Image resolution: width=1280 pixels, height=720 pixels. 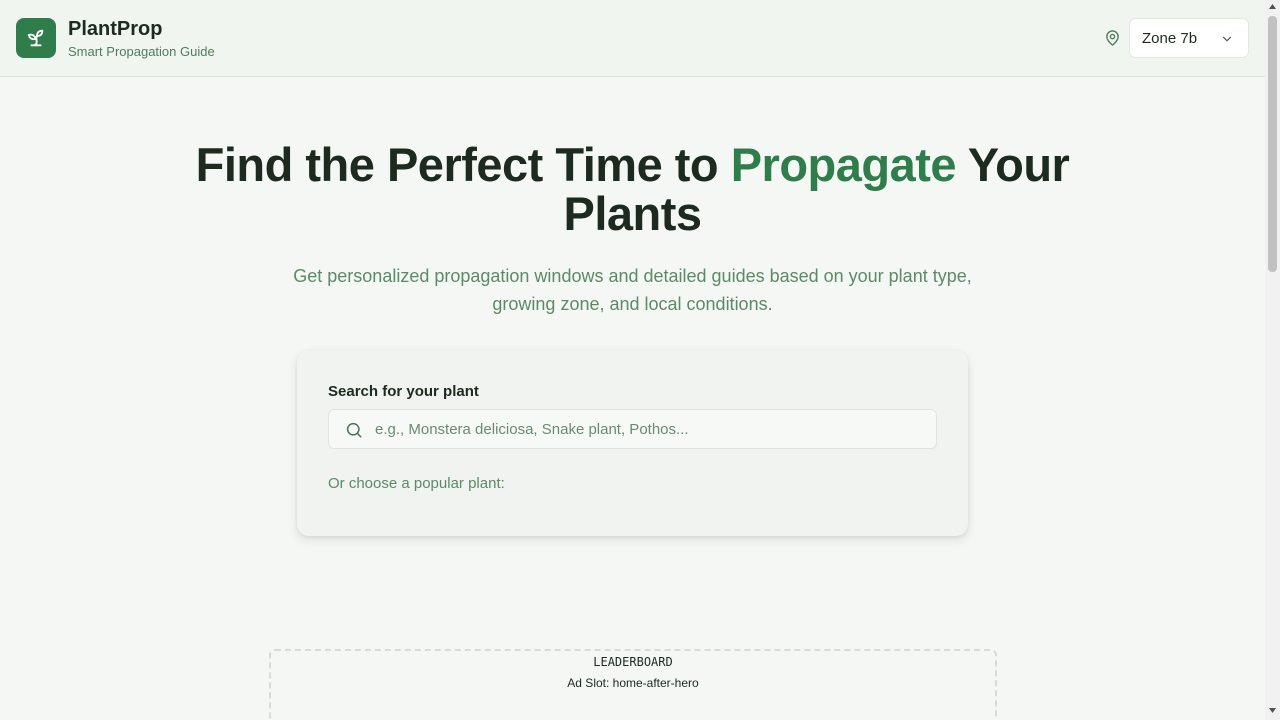 I want to click on map-pin-icon, so click(x=1112, y=38).